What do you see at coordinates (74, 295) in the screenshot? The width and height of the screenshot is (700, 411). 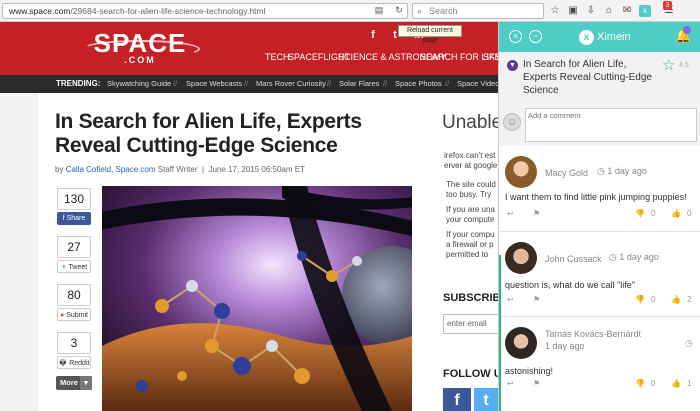 I see `stumble-count: 80` at bounding box center [74, 295].